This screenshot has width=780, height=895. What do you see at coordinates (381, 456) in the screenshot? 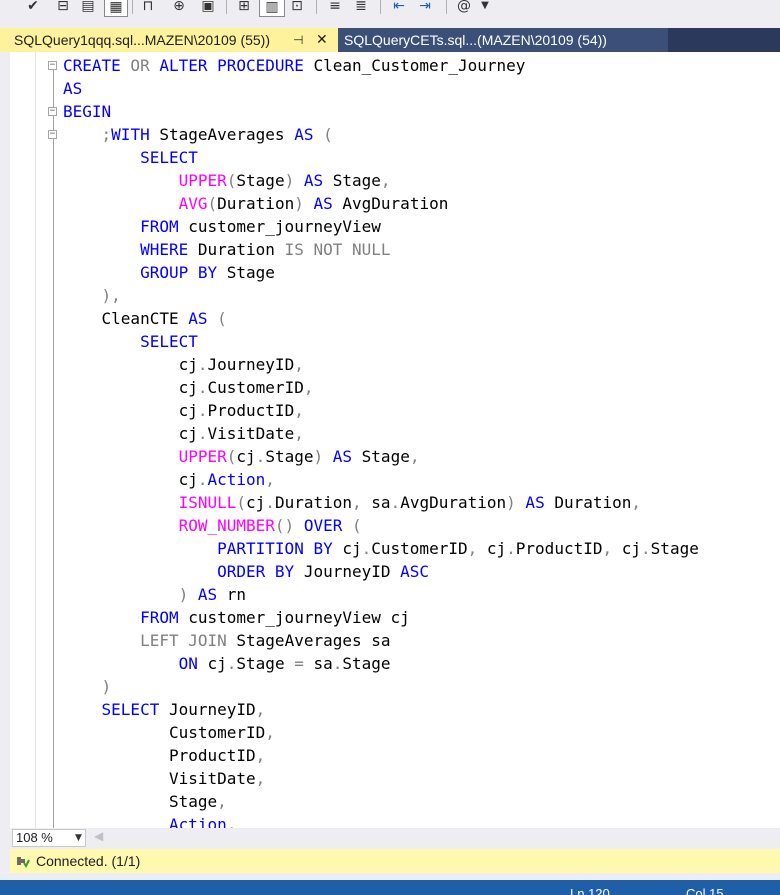
I see `code-line: UPPER(cj.Stage) AS Stage,` at bounding box center [381, 456].